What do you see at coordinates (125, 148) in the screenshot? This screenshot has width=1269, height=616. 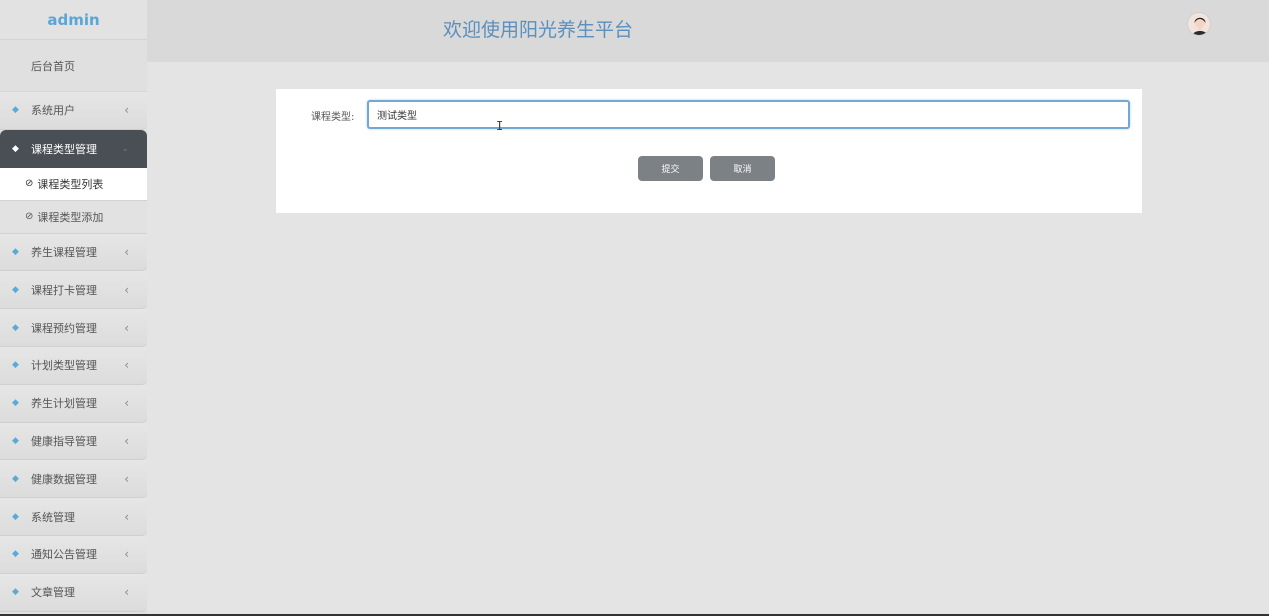 I see `chevron-down-icon: ⌄` at bounding box center [125, 148].